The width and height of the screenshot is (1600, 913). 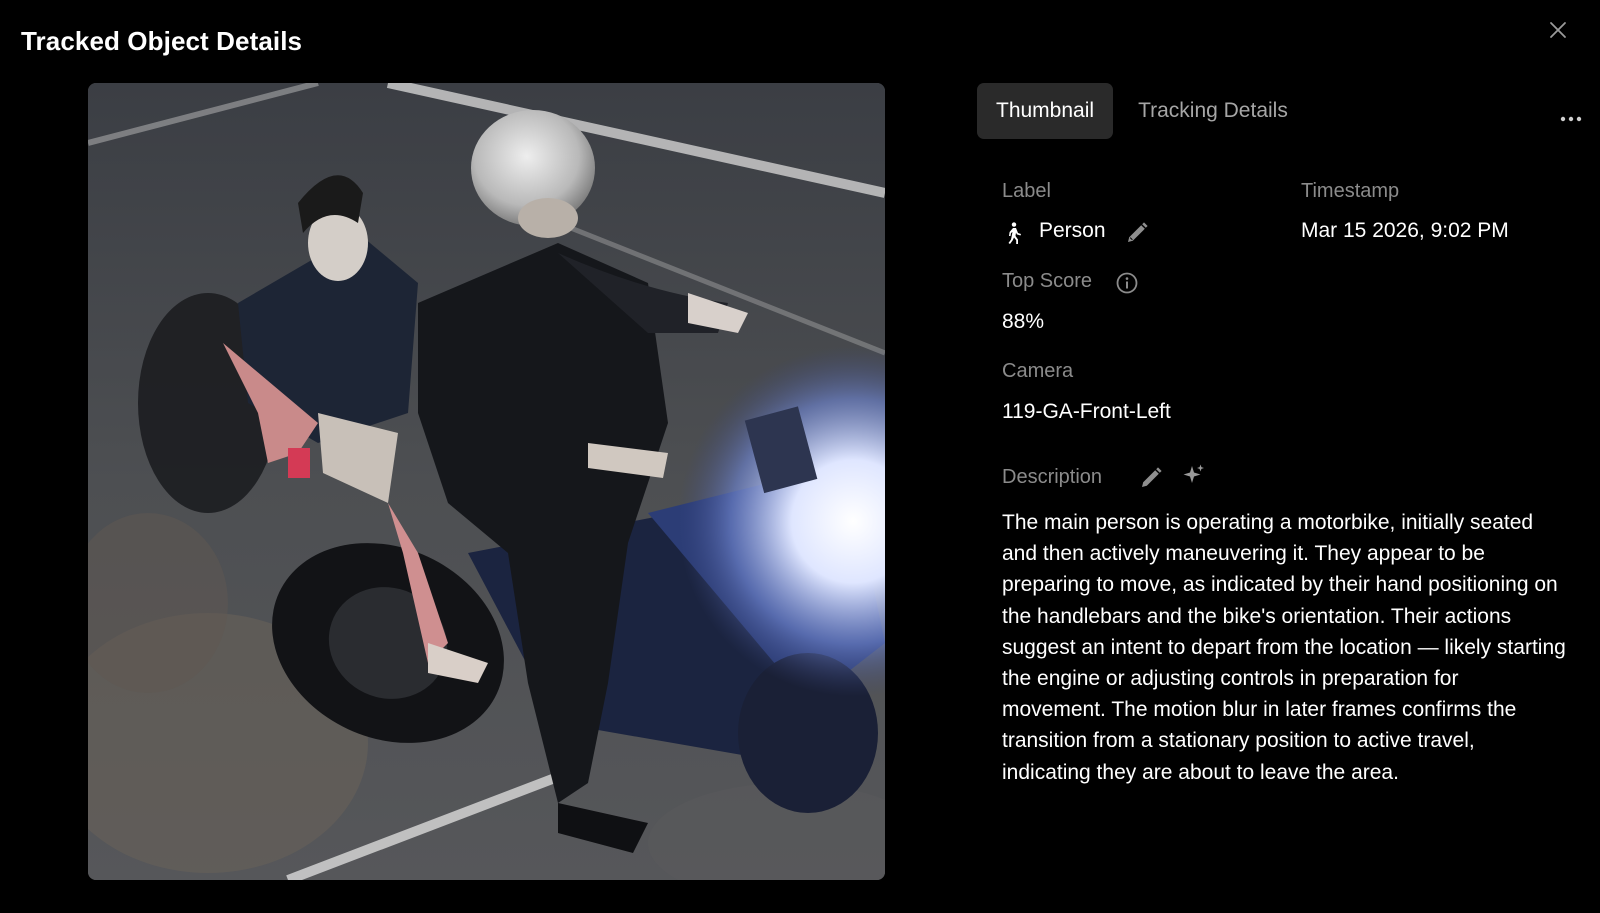 What do you see at coordinates (1213, 111) in the screenshot?
I see `tab-tracking-details: Tracking Details` at bounding box center [1213, 111].